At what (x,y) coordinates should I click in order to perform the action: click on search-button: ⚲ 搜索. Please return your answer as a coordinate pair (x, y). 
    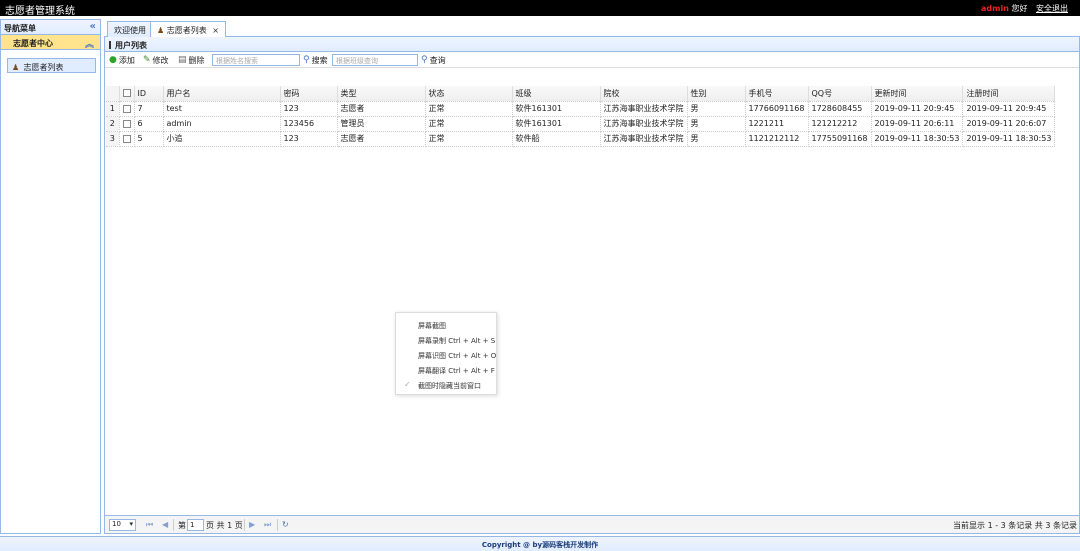
    Looking at the image, I should click on (315, 60).